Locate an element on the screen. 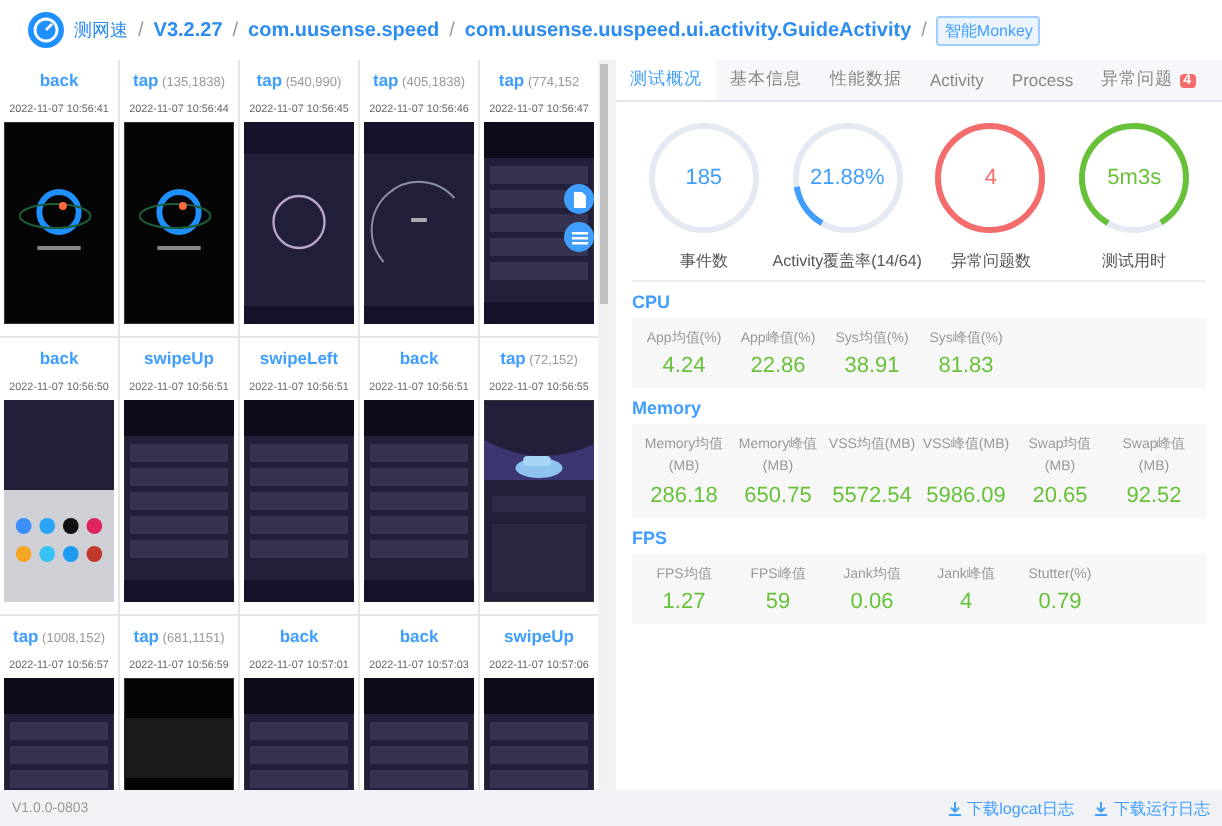  mode-tag: 智能Monkey is located at coordinates (988, 30).